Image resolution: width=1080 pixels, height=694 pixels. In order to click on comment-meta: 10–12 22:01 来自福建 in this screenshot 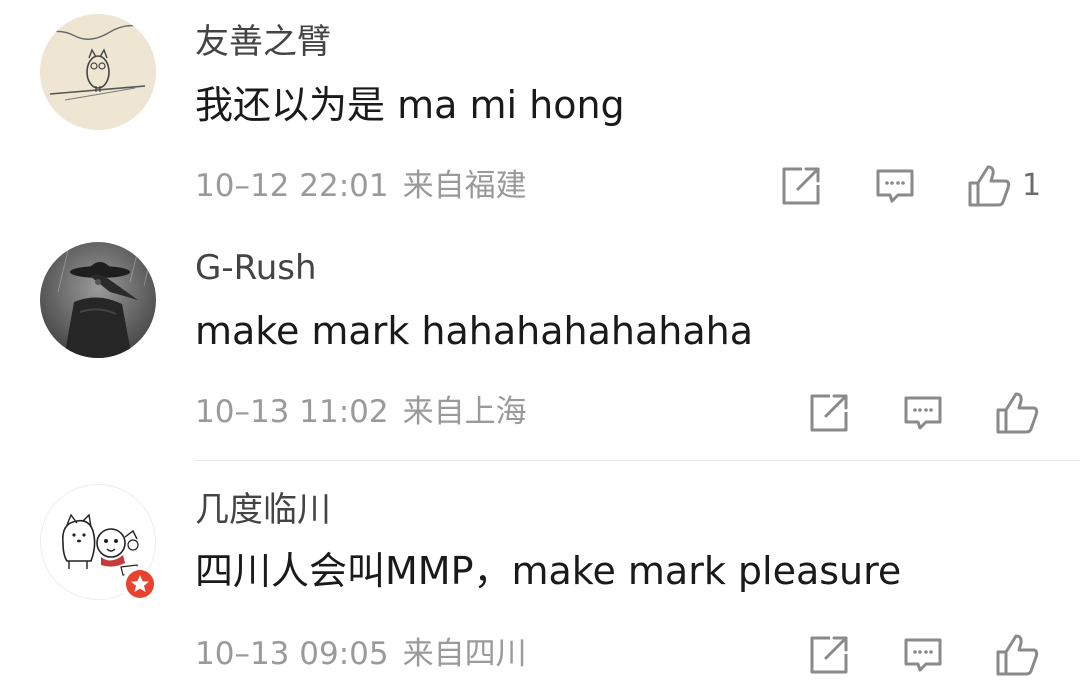, I will do `click(361, 186)`.